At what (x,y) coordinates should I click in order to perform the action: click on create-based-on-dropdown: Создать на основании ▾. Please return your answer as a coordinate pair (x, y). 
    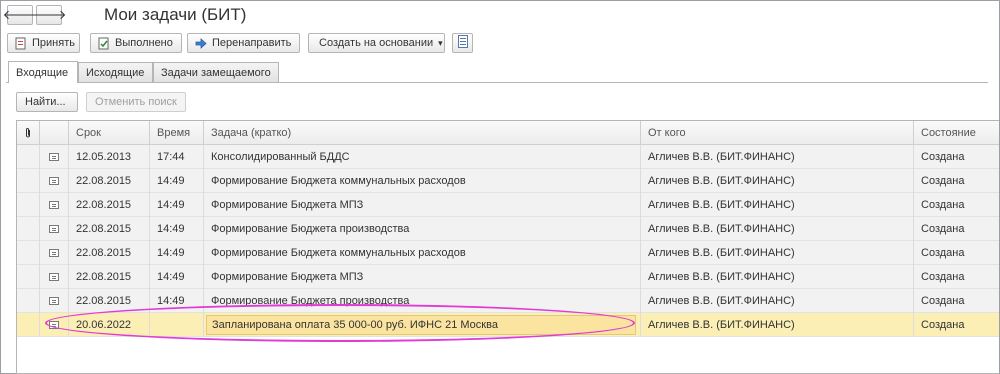
    Looking at the image, I should click on (376, 43).